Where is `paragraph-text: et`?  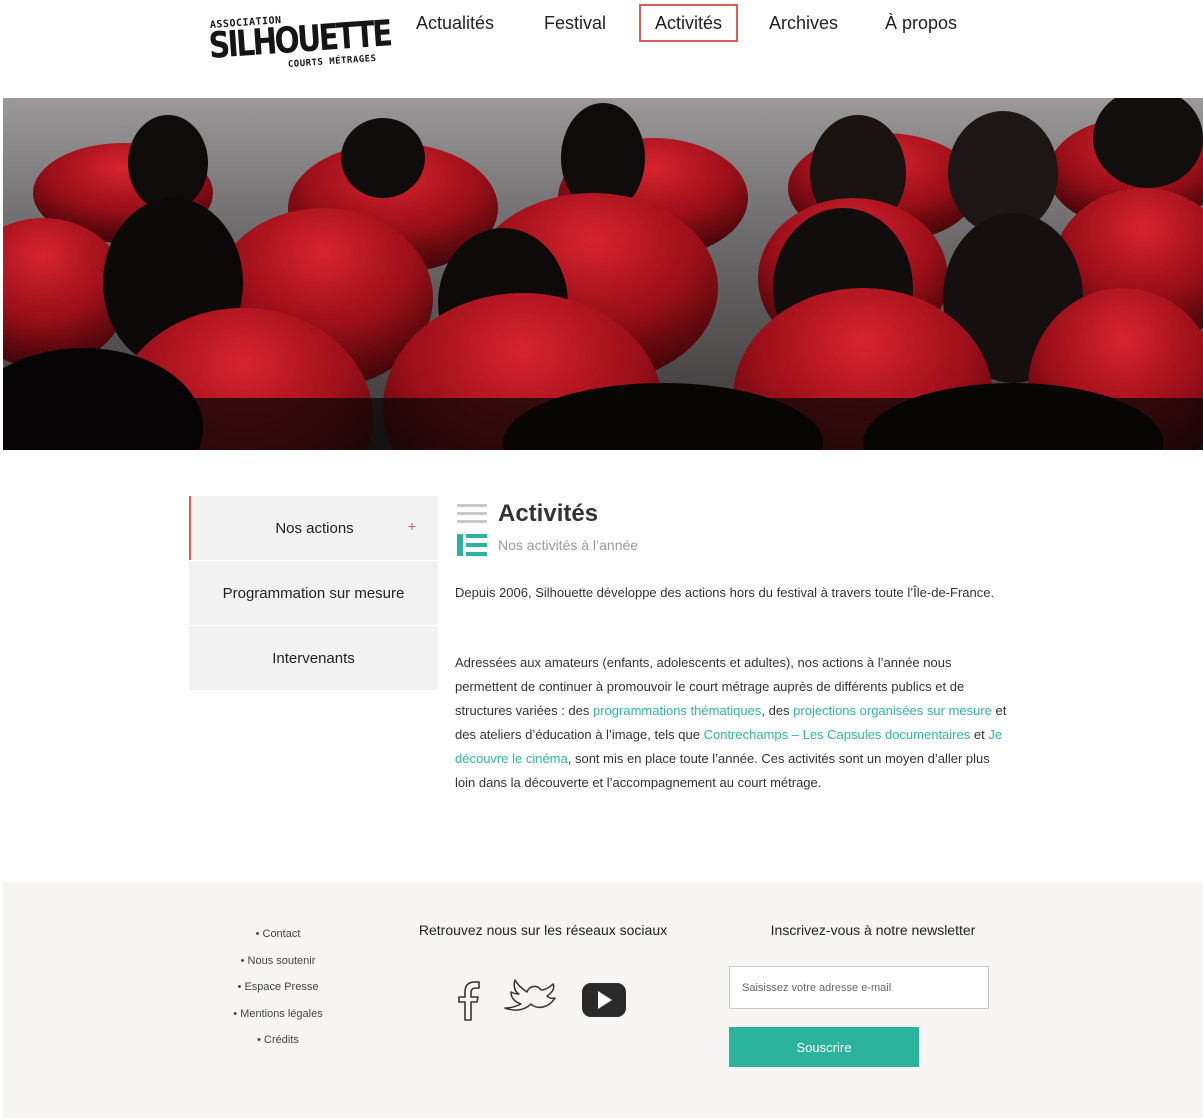 paragraph-text: et is located at coordinates (979, 734).